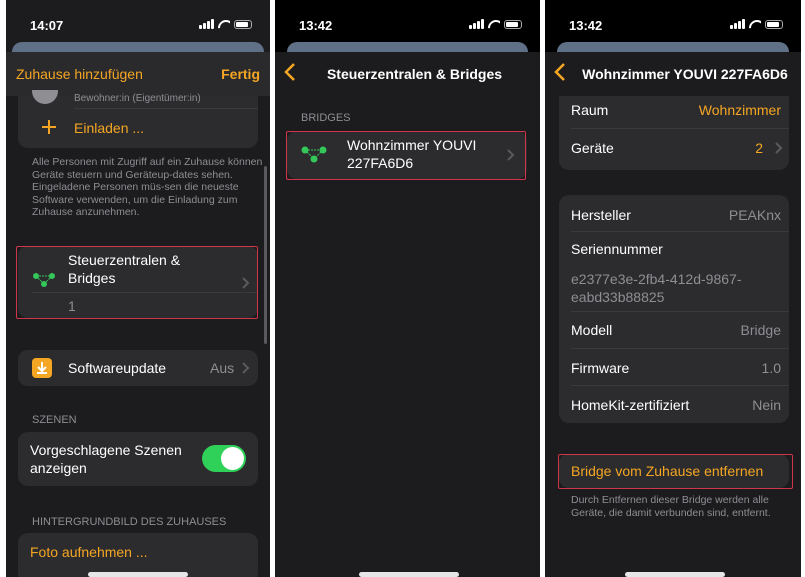  Describe the element at coordinates (129, 522) in the screenshot. I see `wallpaper-header: HINTERGRUNDBILD DES ZUHAUSES` at that location.